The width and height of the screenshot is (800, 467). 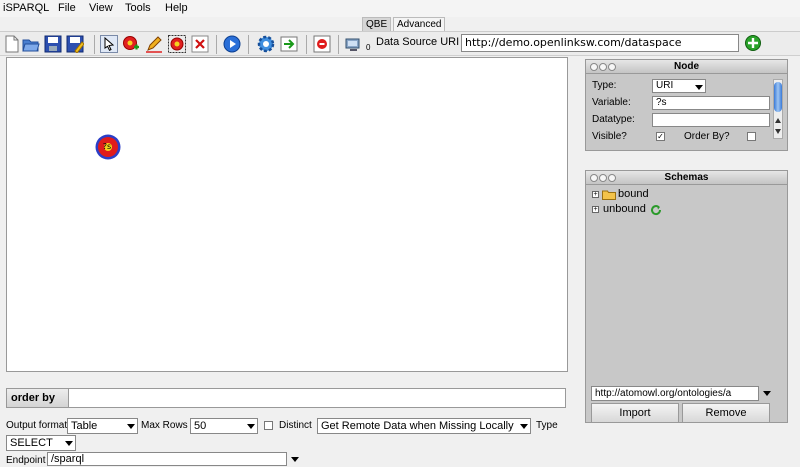 What do you see at coordinates (753, 43) in the screenshot?
I see `add-datasource-icon` at bounding box center [753, 43].